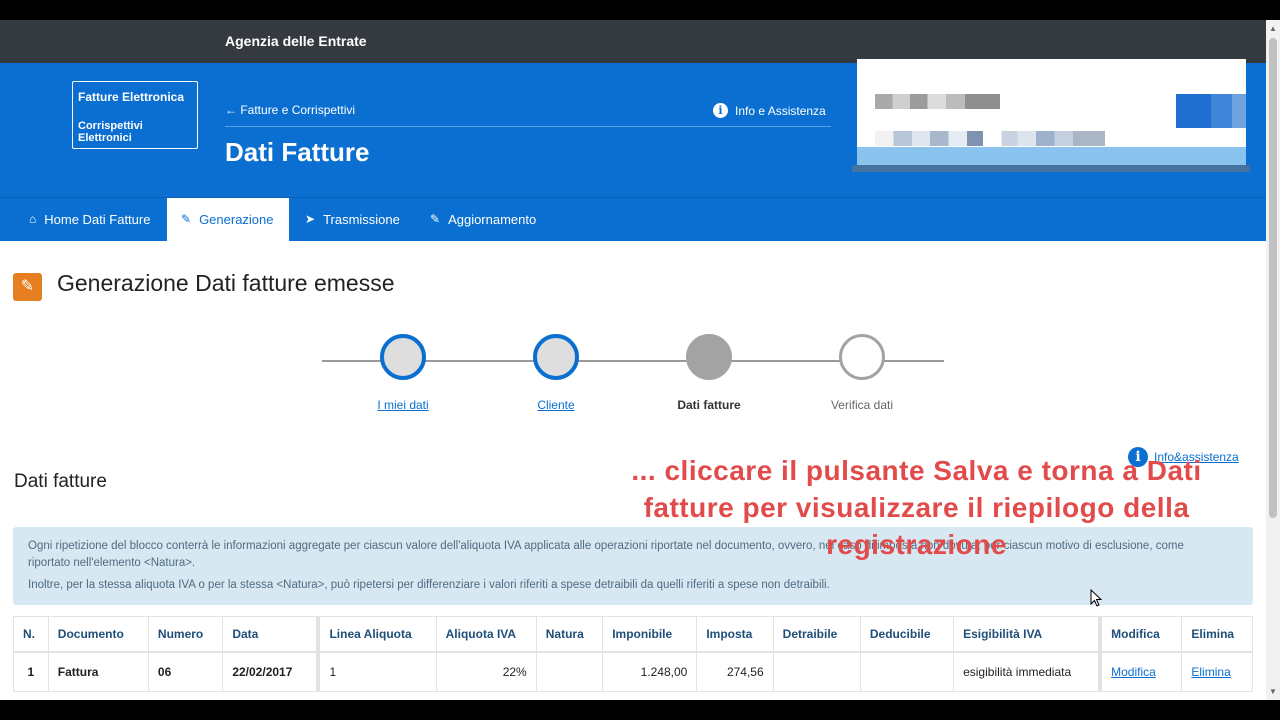 This screenshot has width=1280, height=720. I want to click on modifica-link: Modifica, so click(1133, 672).